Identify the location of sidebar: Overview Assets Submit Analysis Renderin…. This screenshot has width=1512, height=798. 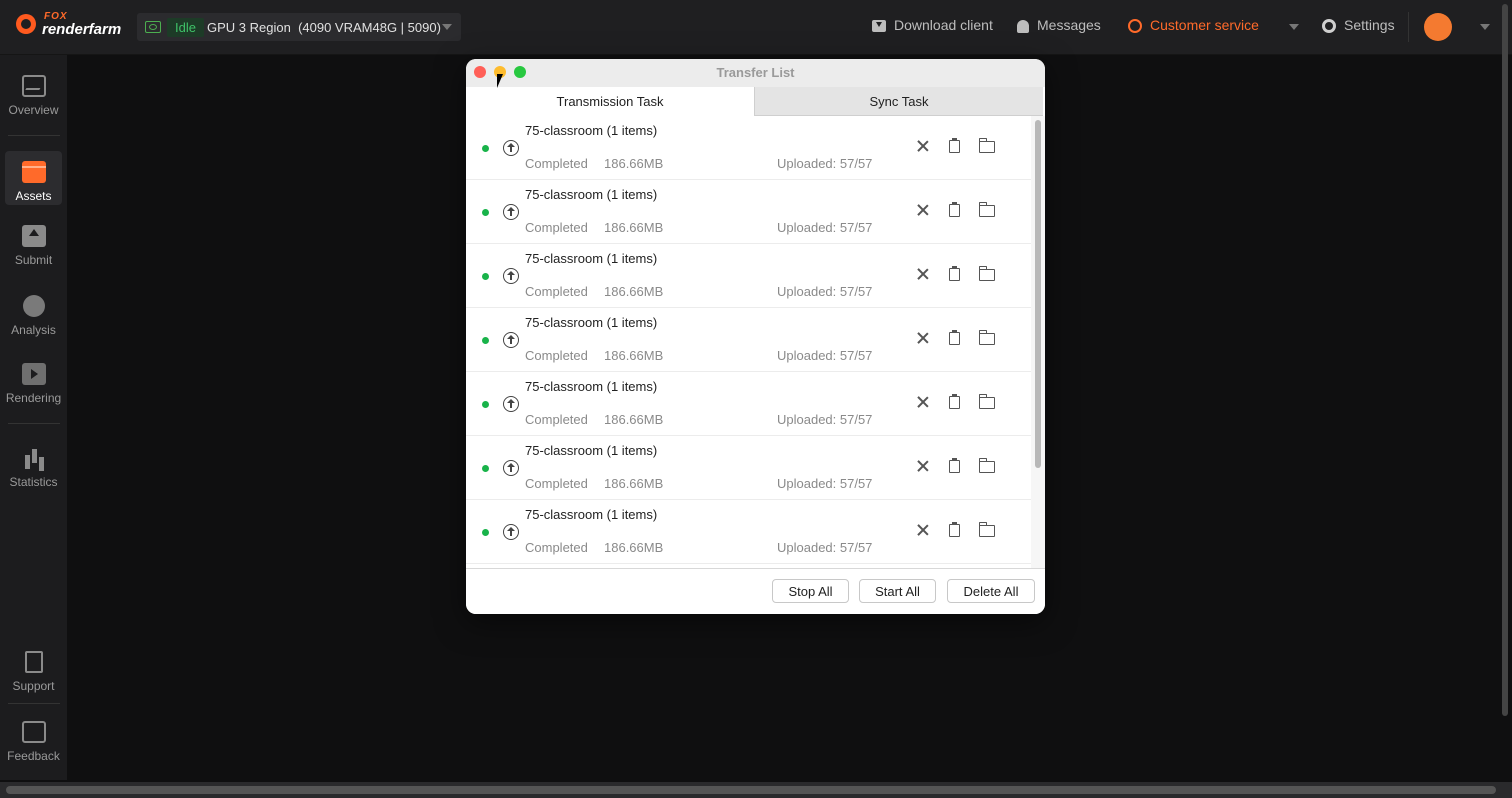
(33, 417).